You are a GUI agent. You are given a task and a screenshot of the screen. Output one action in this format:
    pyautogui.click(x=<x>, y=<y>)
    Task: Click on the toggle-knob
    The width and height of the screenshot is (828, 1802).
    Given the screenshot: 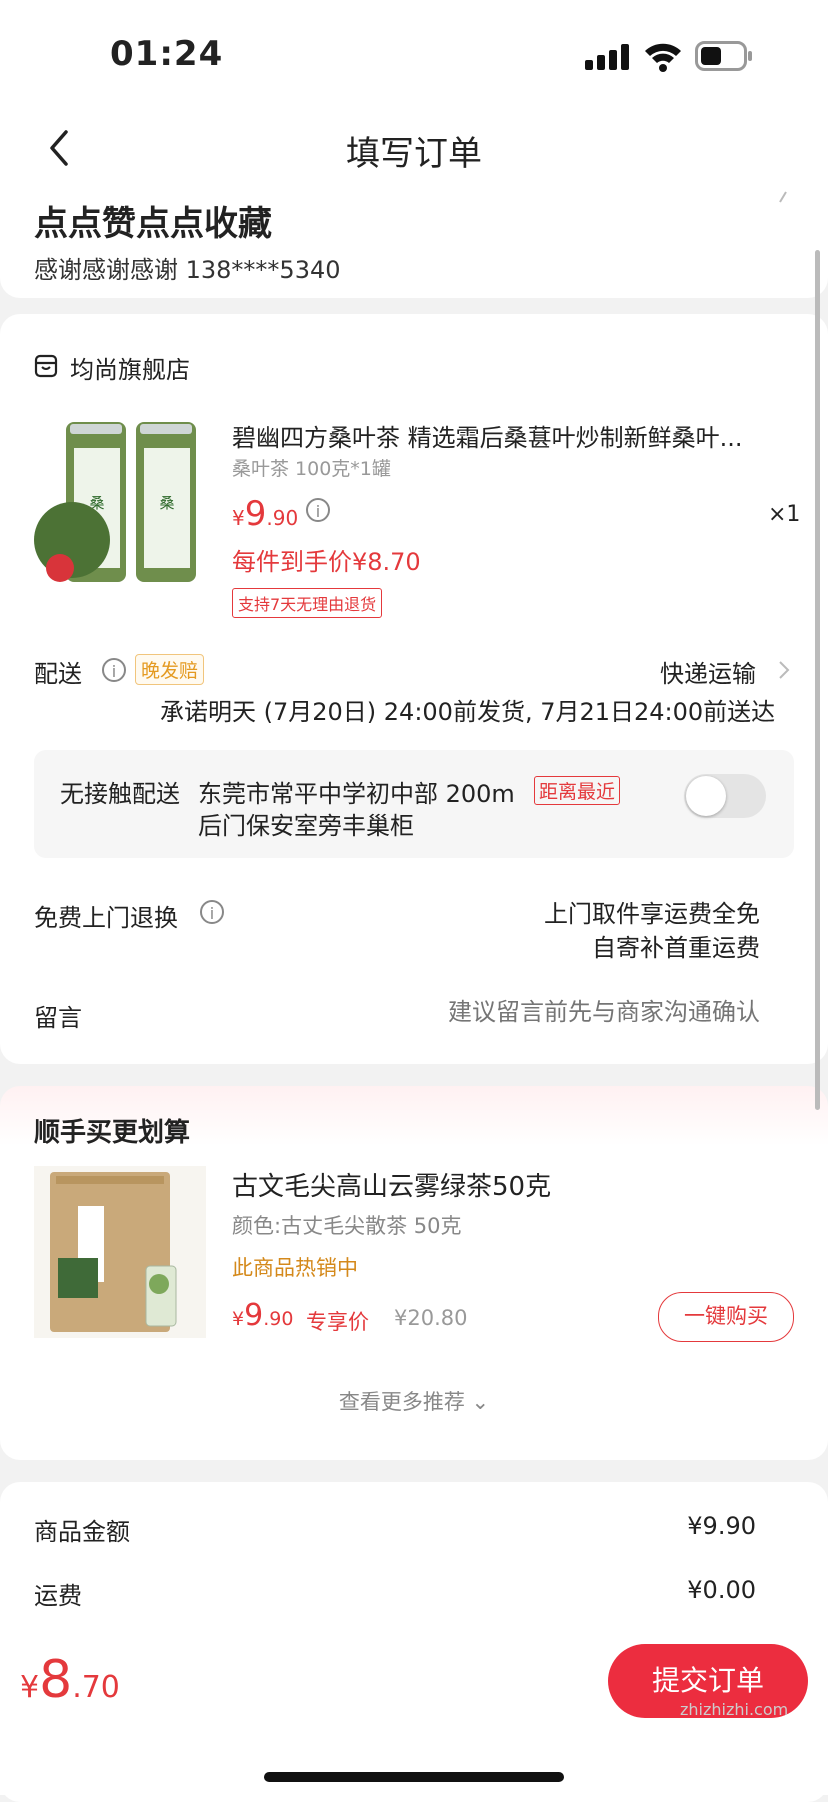 What is the action you would take?
    pyautogui.click(x=706, y=796)
    